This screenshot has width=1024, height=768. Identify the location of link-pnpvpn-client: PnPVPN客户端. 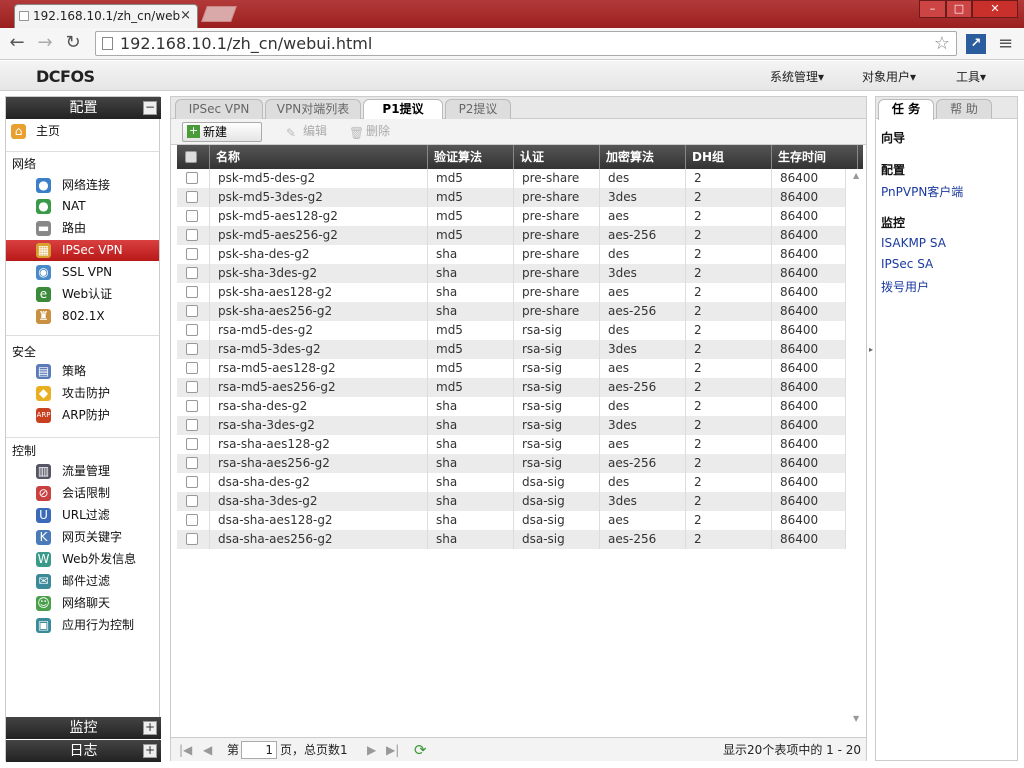
(922, 191).